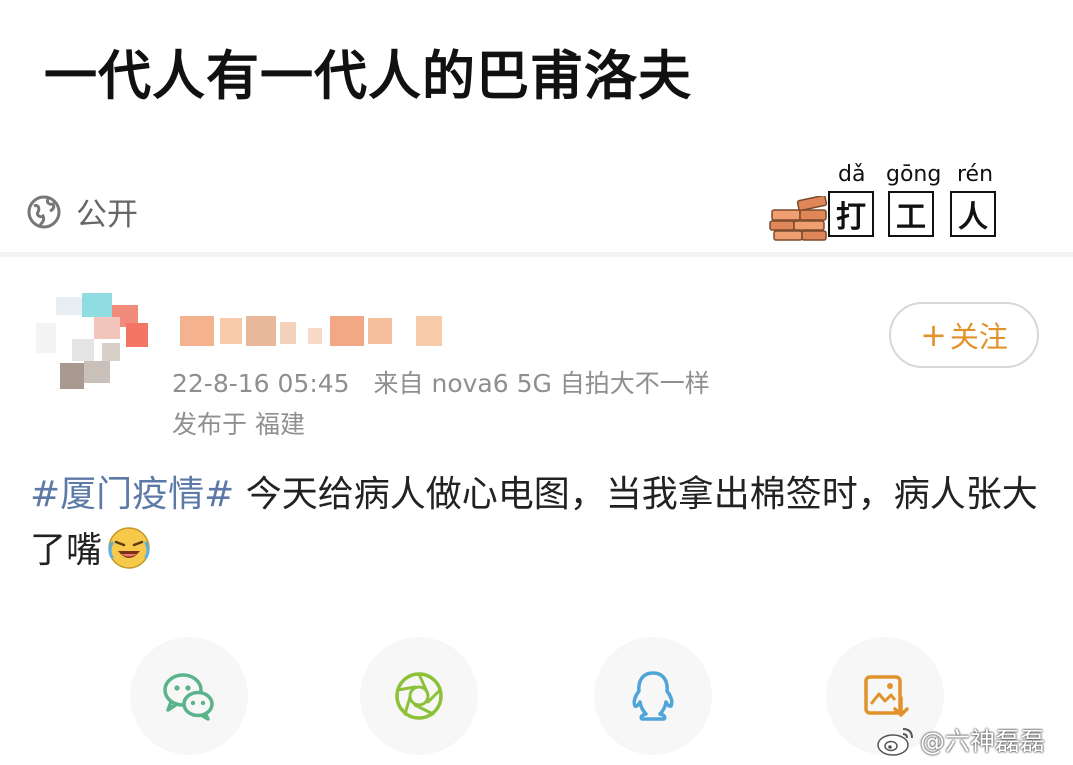 Image resolution: width=1073 pixels, height=765 pixels. I want to click on visibility-label: 公开, so click(107, 215).